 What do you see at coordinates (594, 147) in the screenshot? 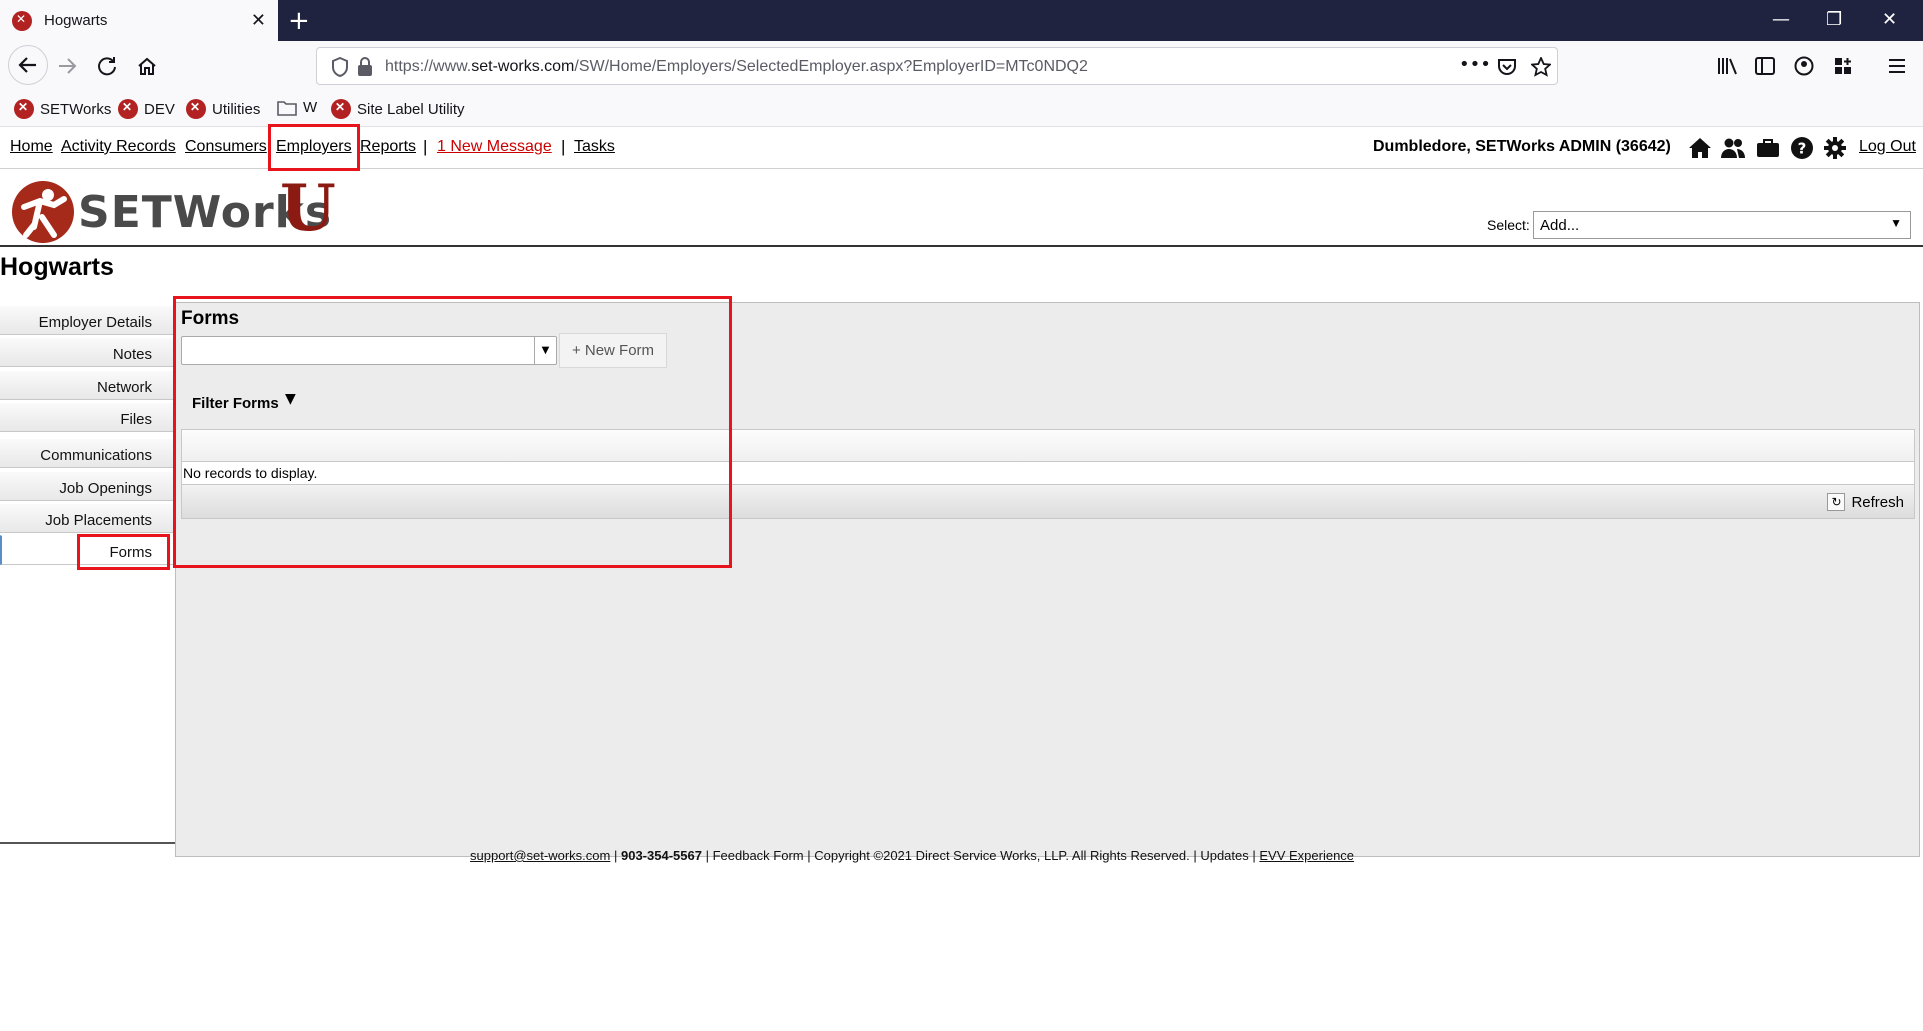
I see `menu-tasks: Tasks` at bounding box center [594, 147].